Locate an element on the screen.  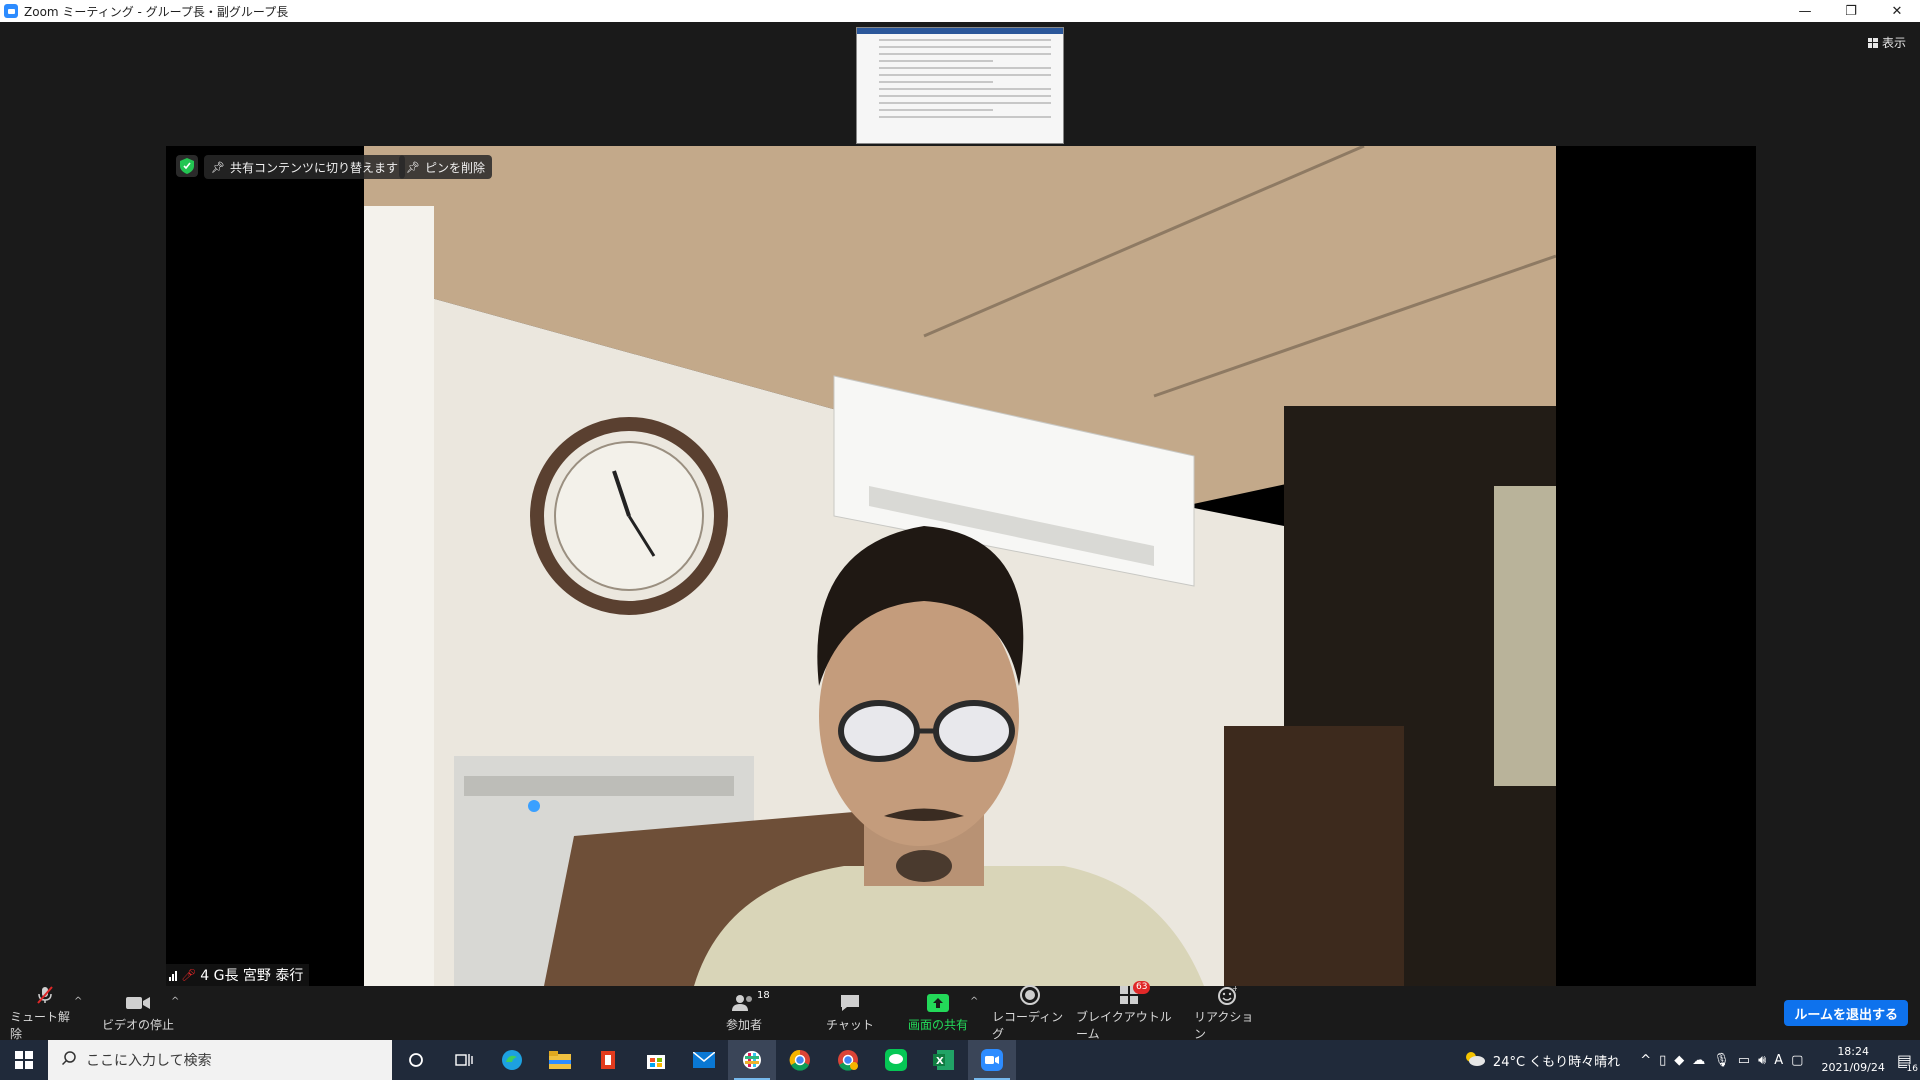
signal-strength-icon is located at coordinates (173, 975).